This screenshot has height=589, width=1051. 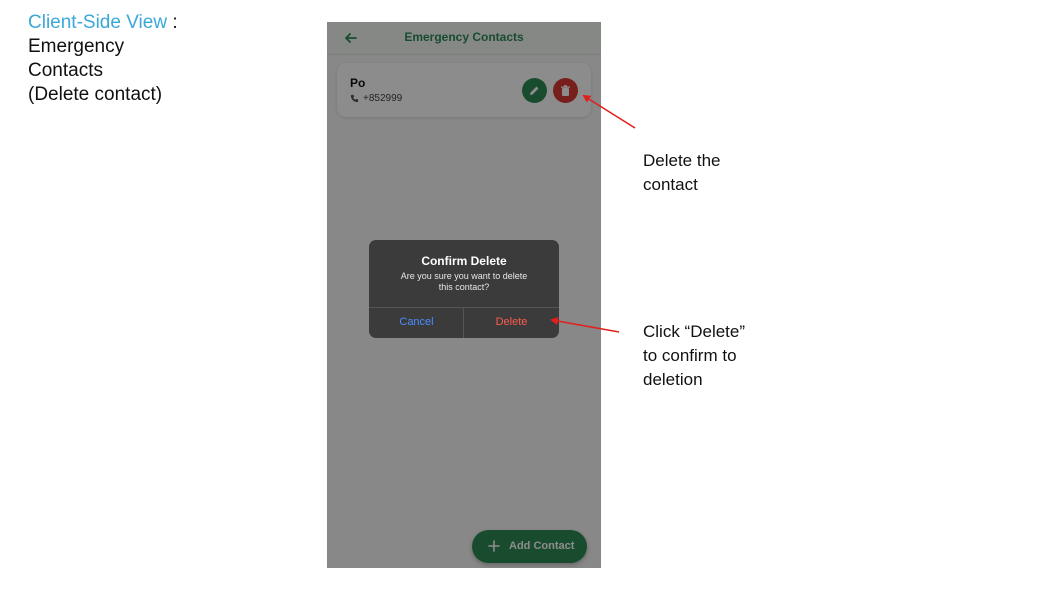 I want to click on dialog-message-line-2: this contact?, so click(x=464, y=287).